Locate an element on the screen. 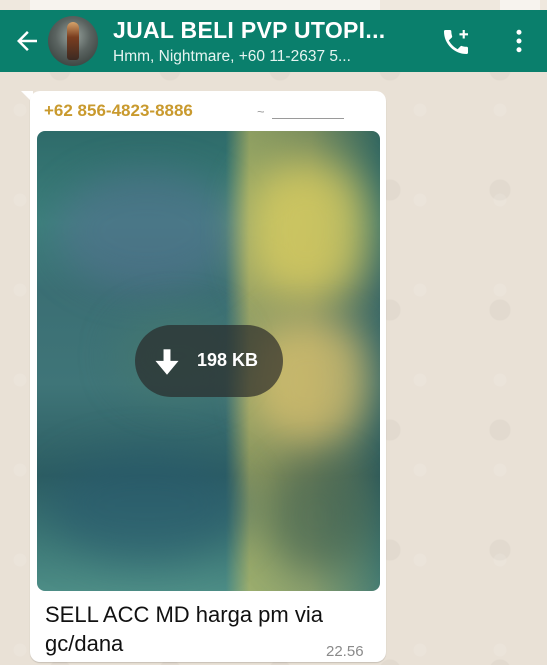 This screenshot has height=665, width=547. download-button: 198 KB is located at coordinates (209, 361).